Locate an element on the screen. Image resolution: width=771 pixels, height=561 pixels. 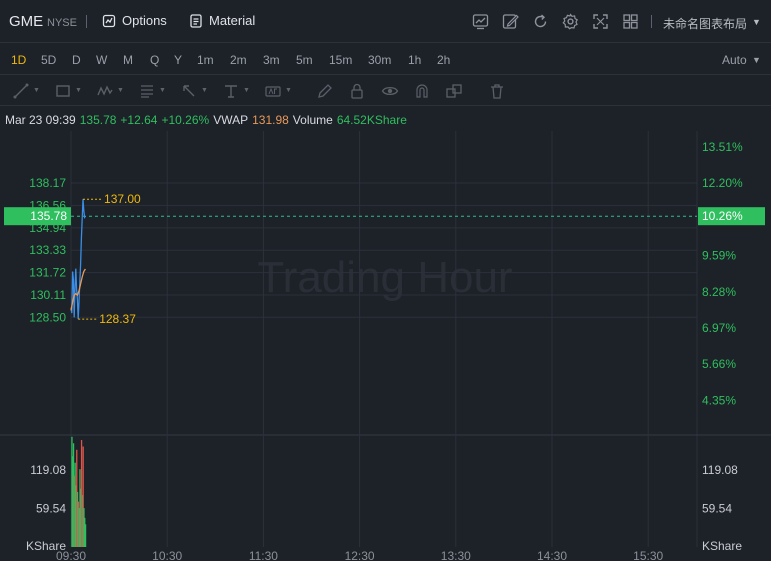
interval-2m: 2m is located at coordinates (238, 60).